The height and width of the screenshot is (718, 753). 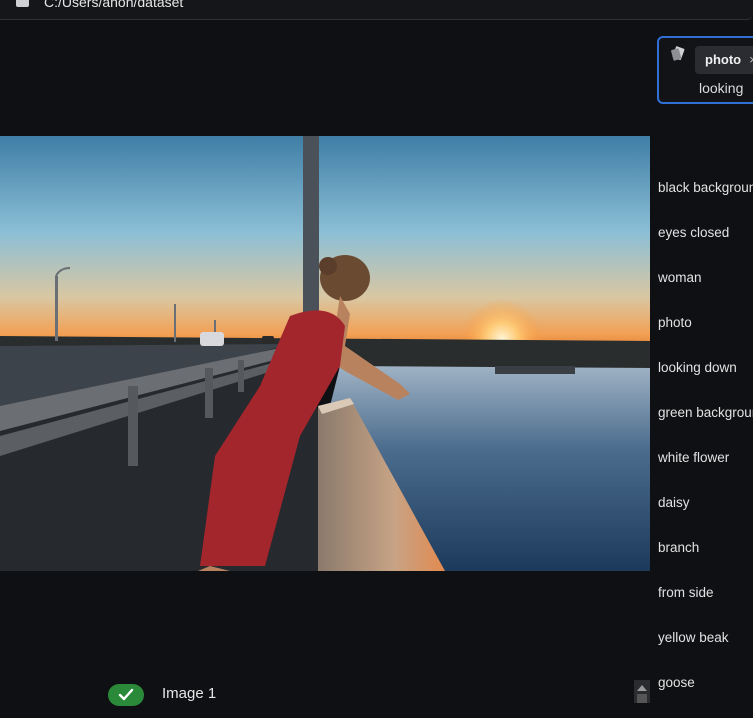 I want to click on tag-filter-box: photo × looking, so click(x=705, y=70).